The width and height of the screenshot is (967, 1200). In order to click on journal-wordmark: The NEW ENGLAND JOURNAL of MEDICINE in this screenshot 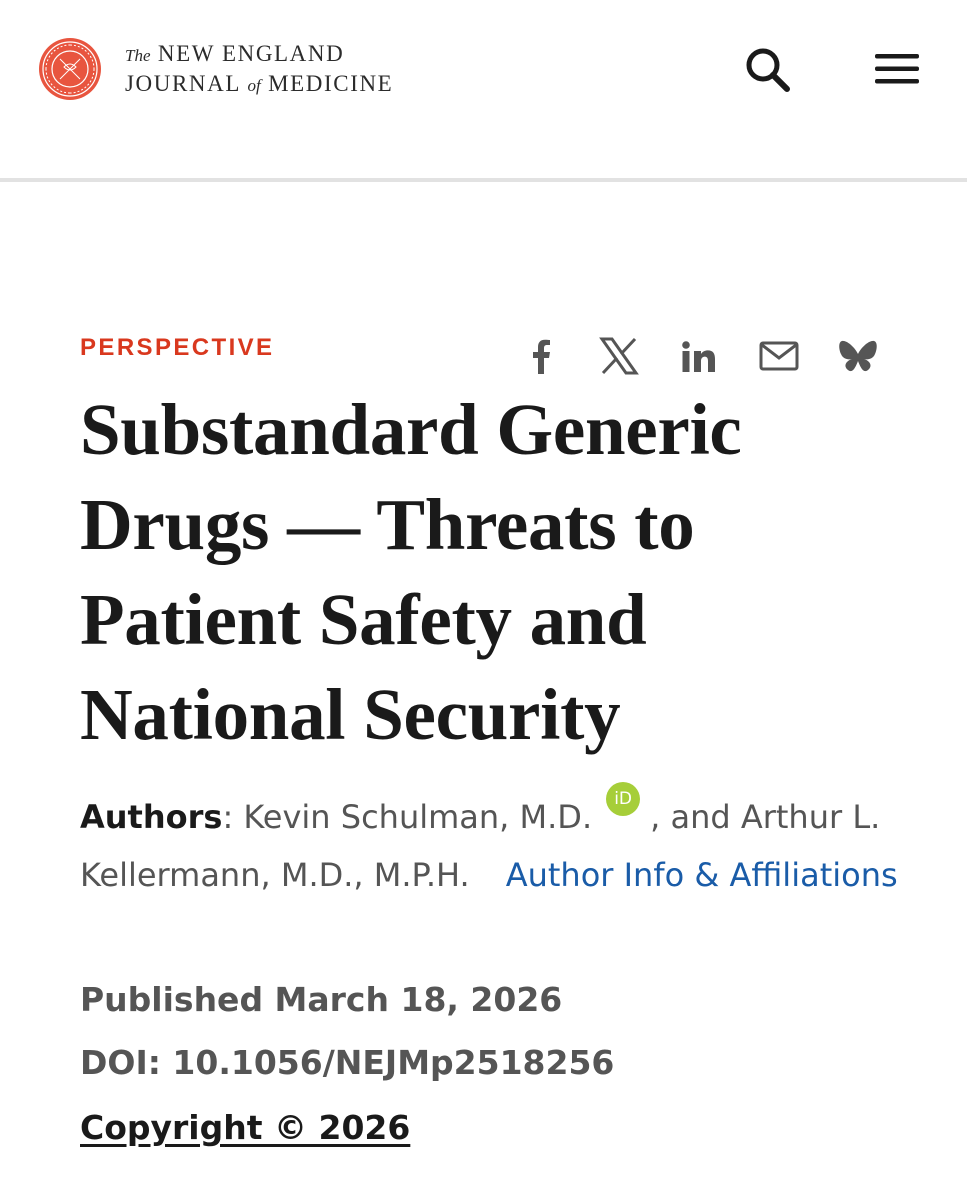, I will do `click(259, 70)`.